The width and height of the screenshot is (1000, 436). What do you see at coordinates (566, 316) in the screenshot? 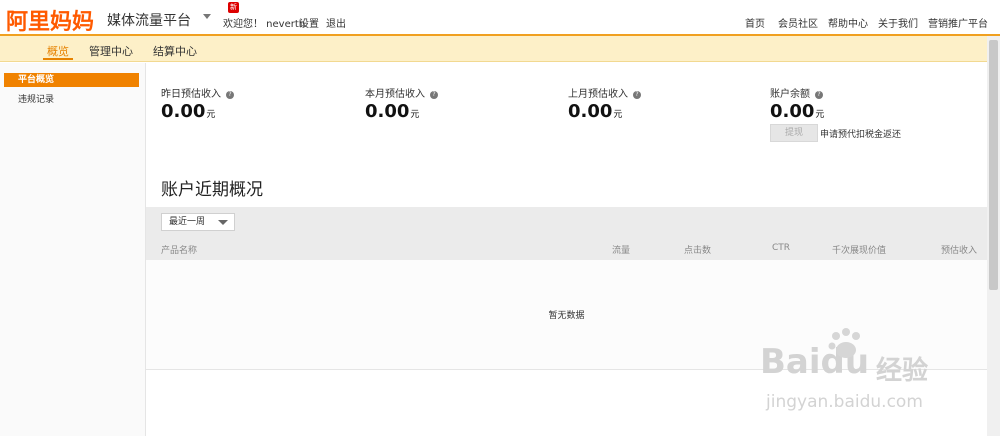
I see `empty-state: 暂无数据` at bounding box center [566, 316].